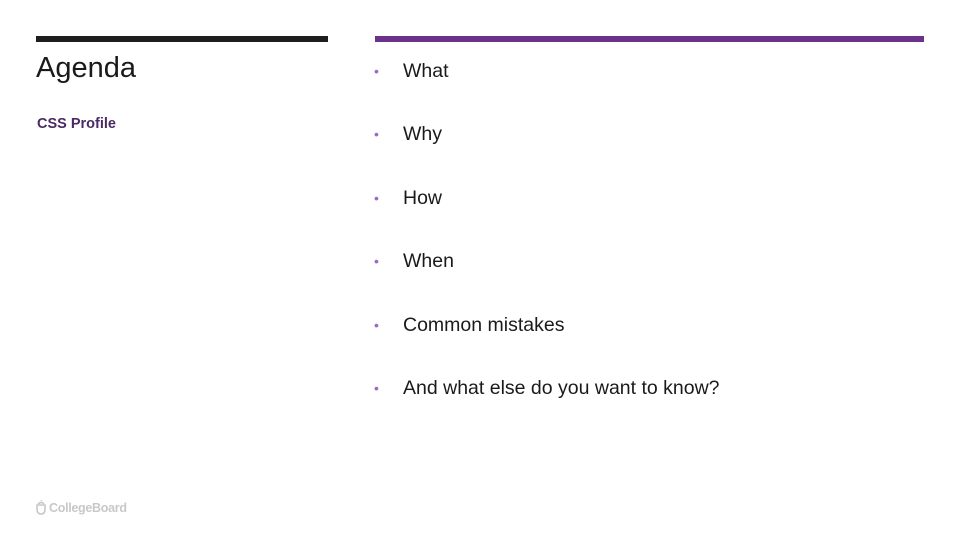  What do you see at coordinates (423, 197) in the screenshot?
I see `bullet-text: How` at bounding box center [423, 197].